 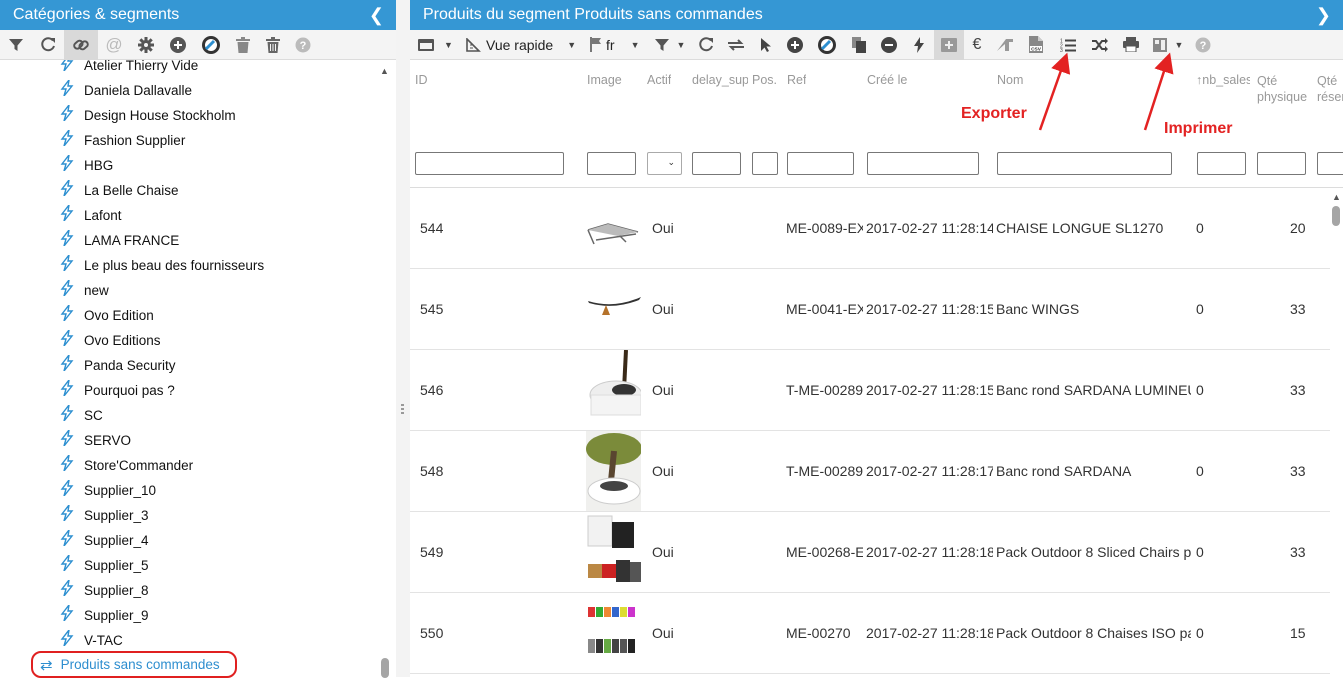 What do you see at coordinates (1223, 80) in the screenshot?
I see `column-header-nb-sales: ↑nb_sales` at bounding box center [1223, 80].